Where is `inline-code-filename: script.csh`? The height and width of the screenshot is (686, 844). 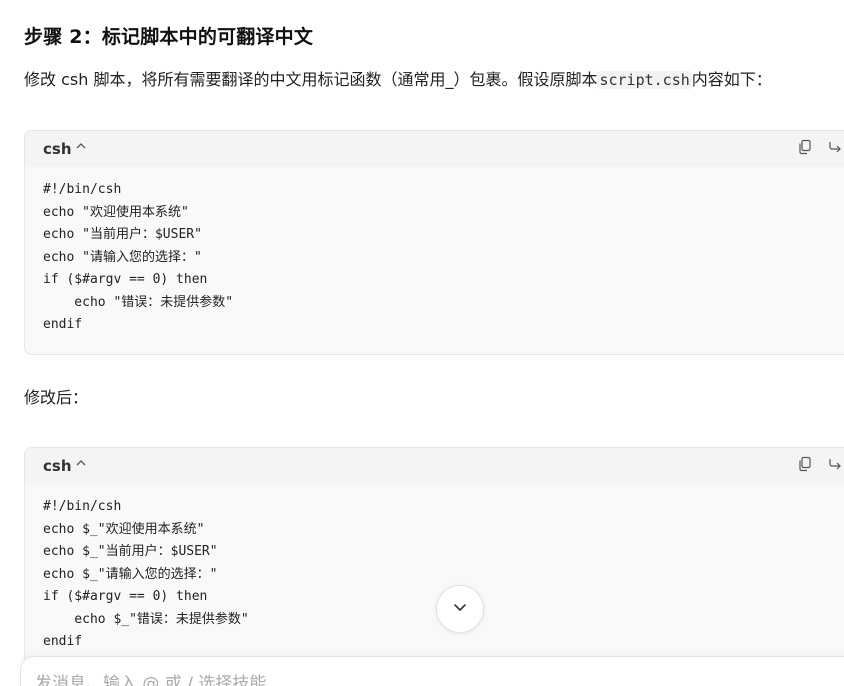
inline-code-filename: script.csh is located at coordinates (644, 80).